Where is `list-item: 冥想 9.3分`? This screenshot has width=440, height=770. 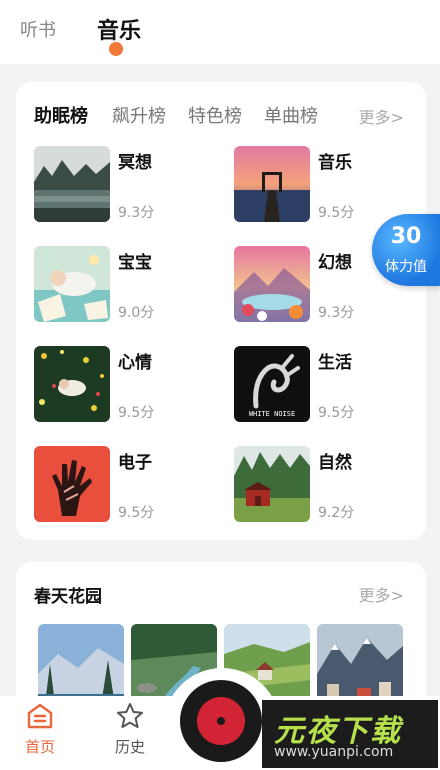
list-item: 冥想 9.3分 is located at coordinates (129, 184).